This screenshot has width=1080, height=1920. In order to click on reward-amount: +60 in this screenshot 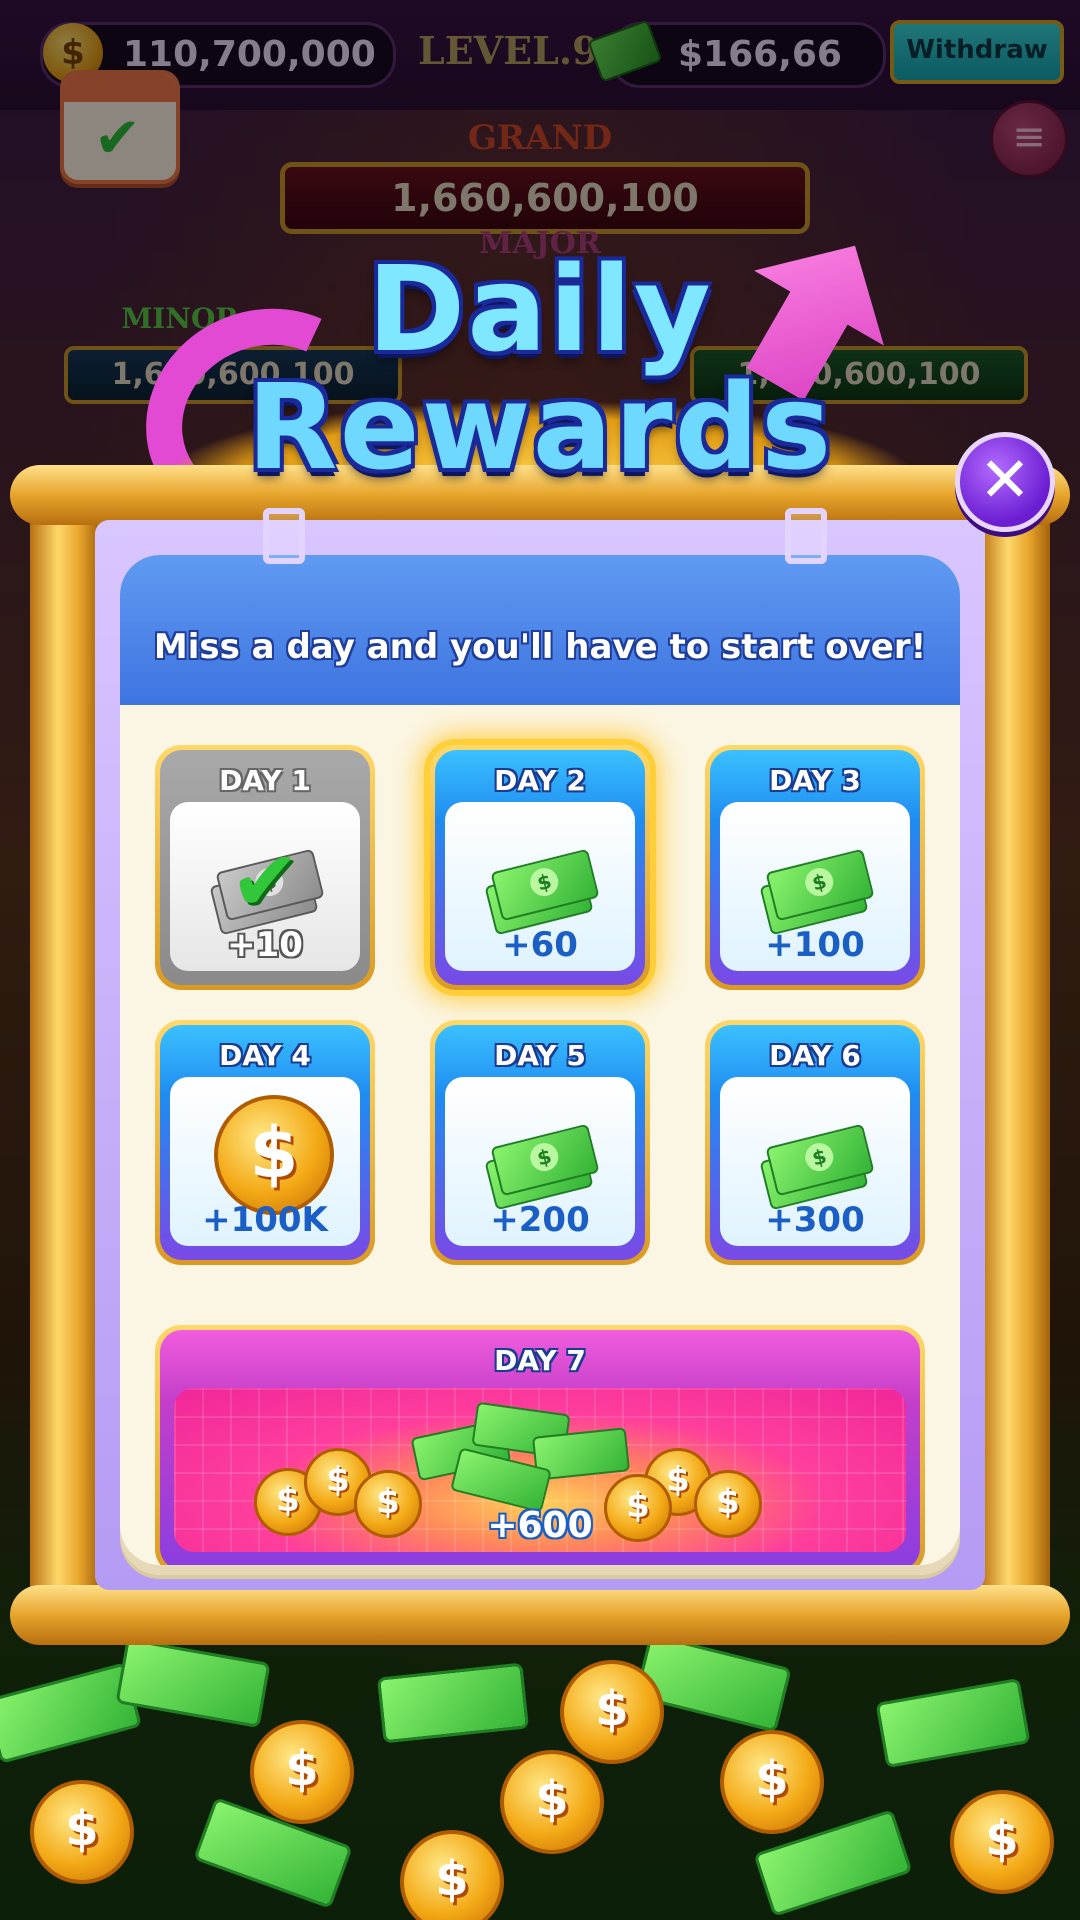, I will do `click(540, 945)`.